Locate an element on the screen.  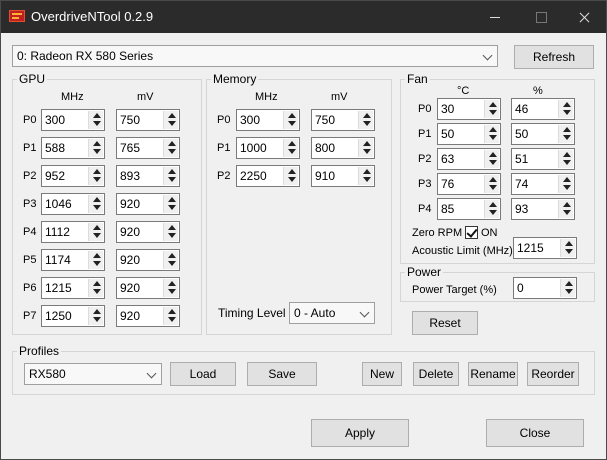
close-window-button is located at coordinates (584, 17).